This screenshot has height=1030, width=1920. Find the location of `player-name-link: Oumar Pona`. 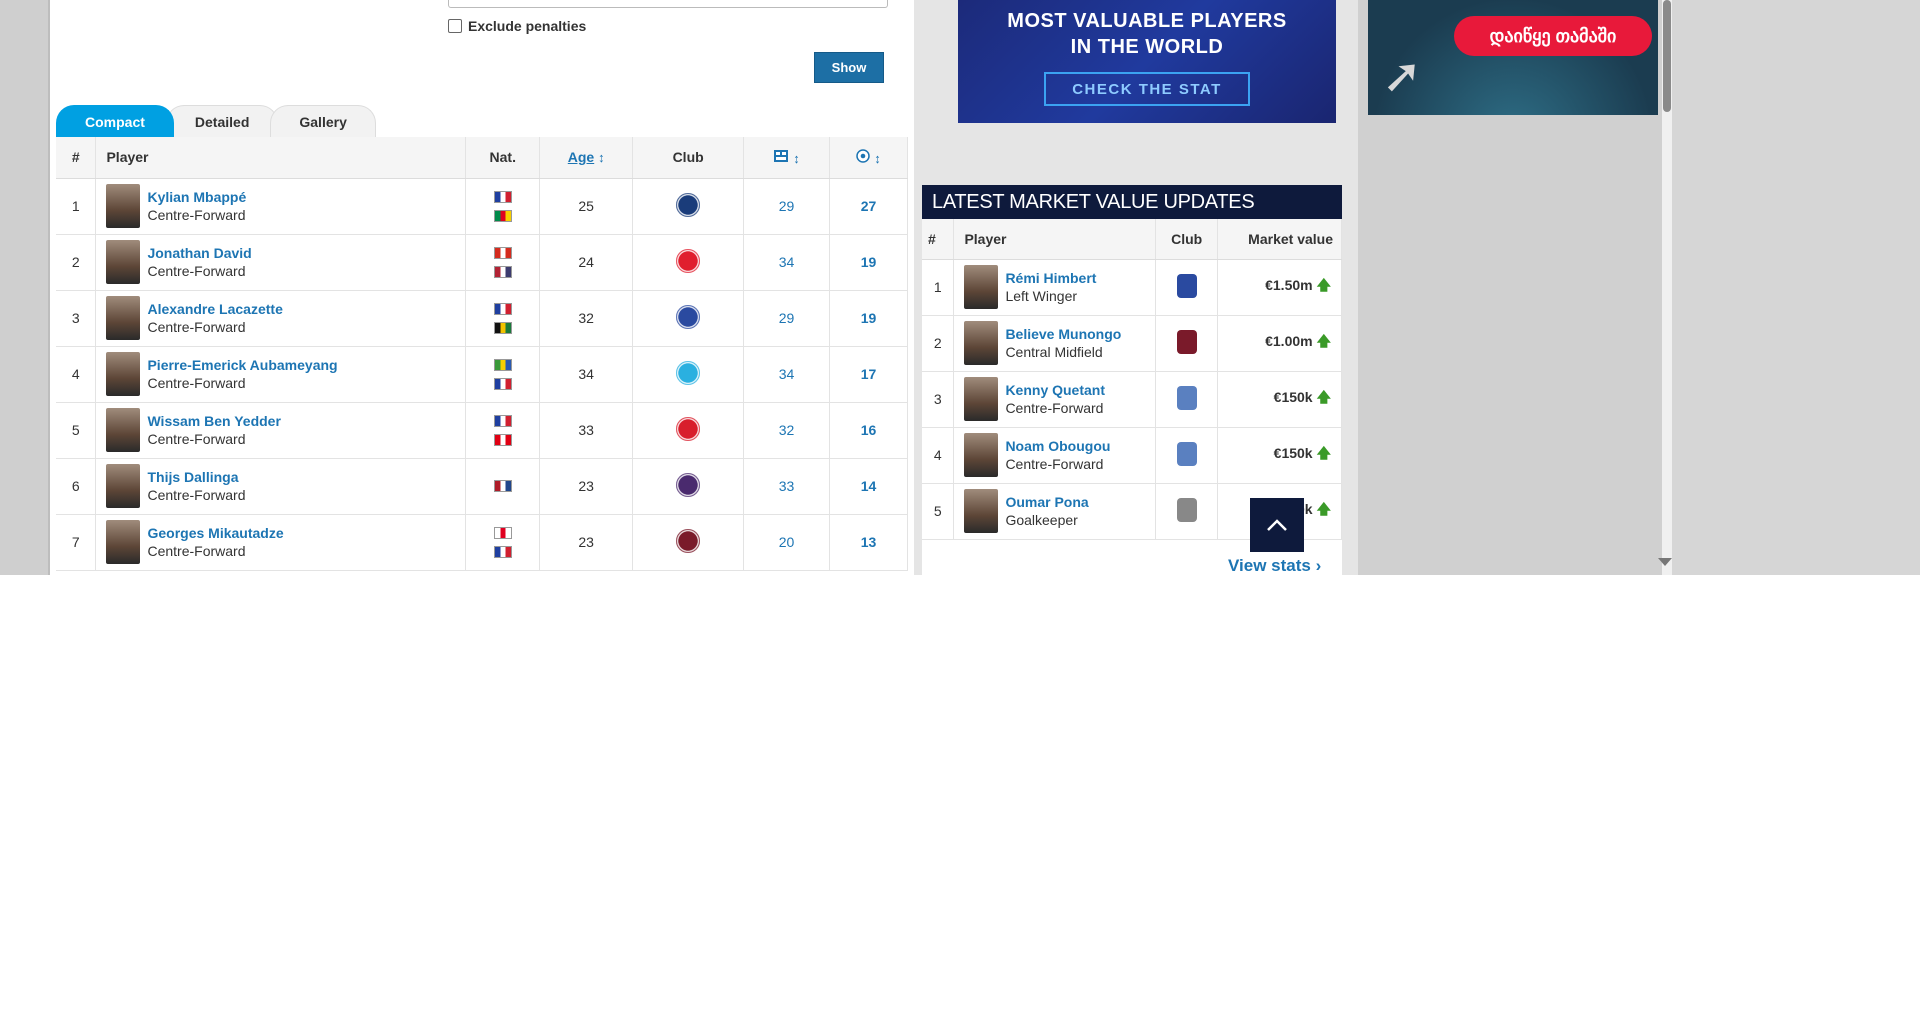

player-name-link: Oumar Pona is located at coordinates (1046, 502).